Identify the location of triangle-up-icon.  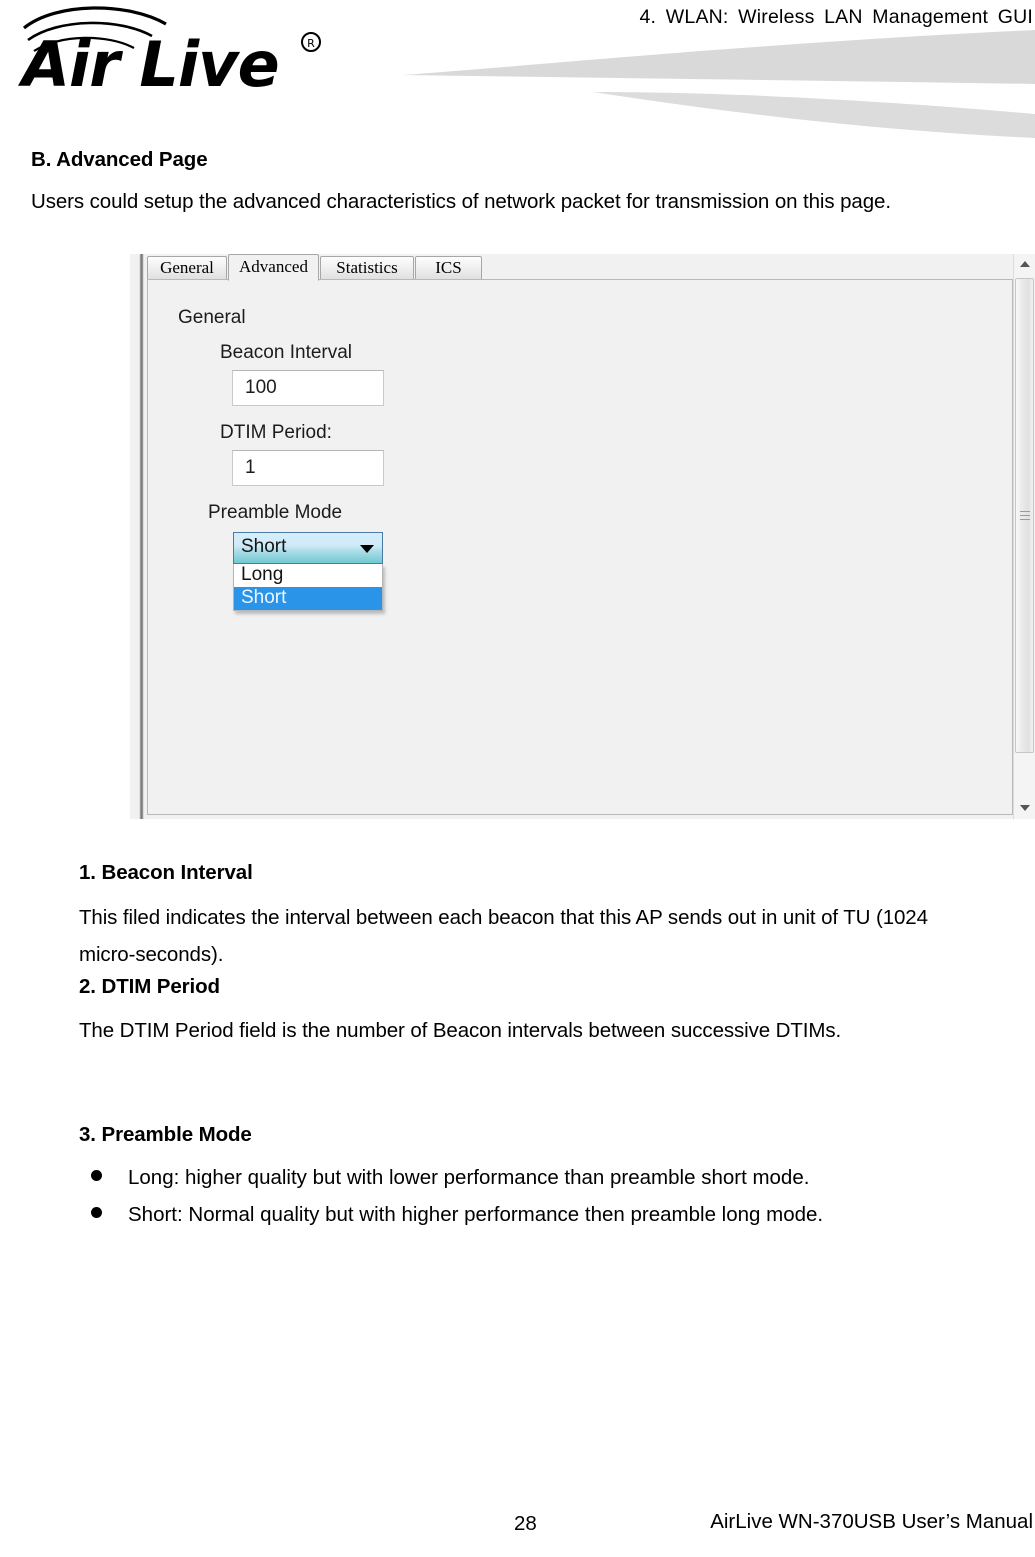
(1025, 264).